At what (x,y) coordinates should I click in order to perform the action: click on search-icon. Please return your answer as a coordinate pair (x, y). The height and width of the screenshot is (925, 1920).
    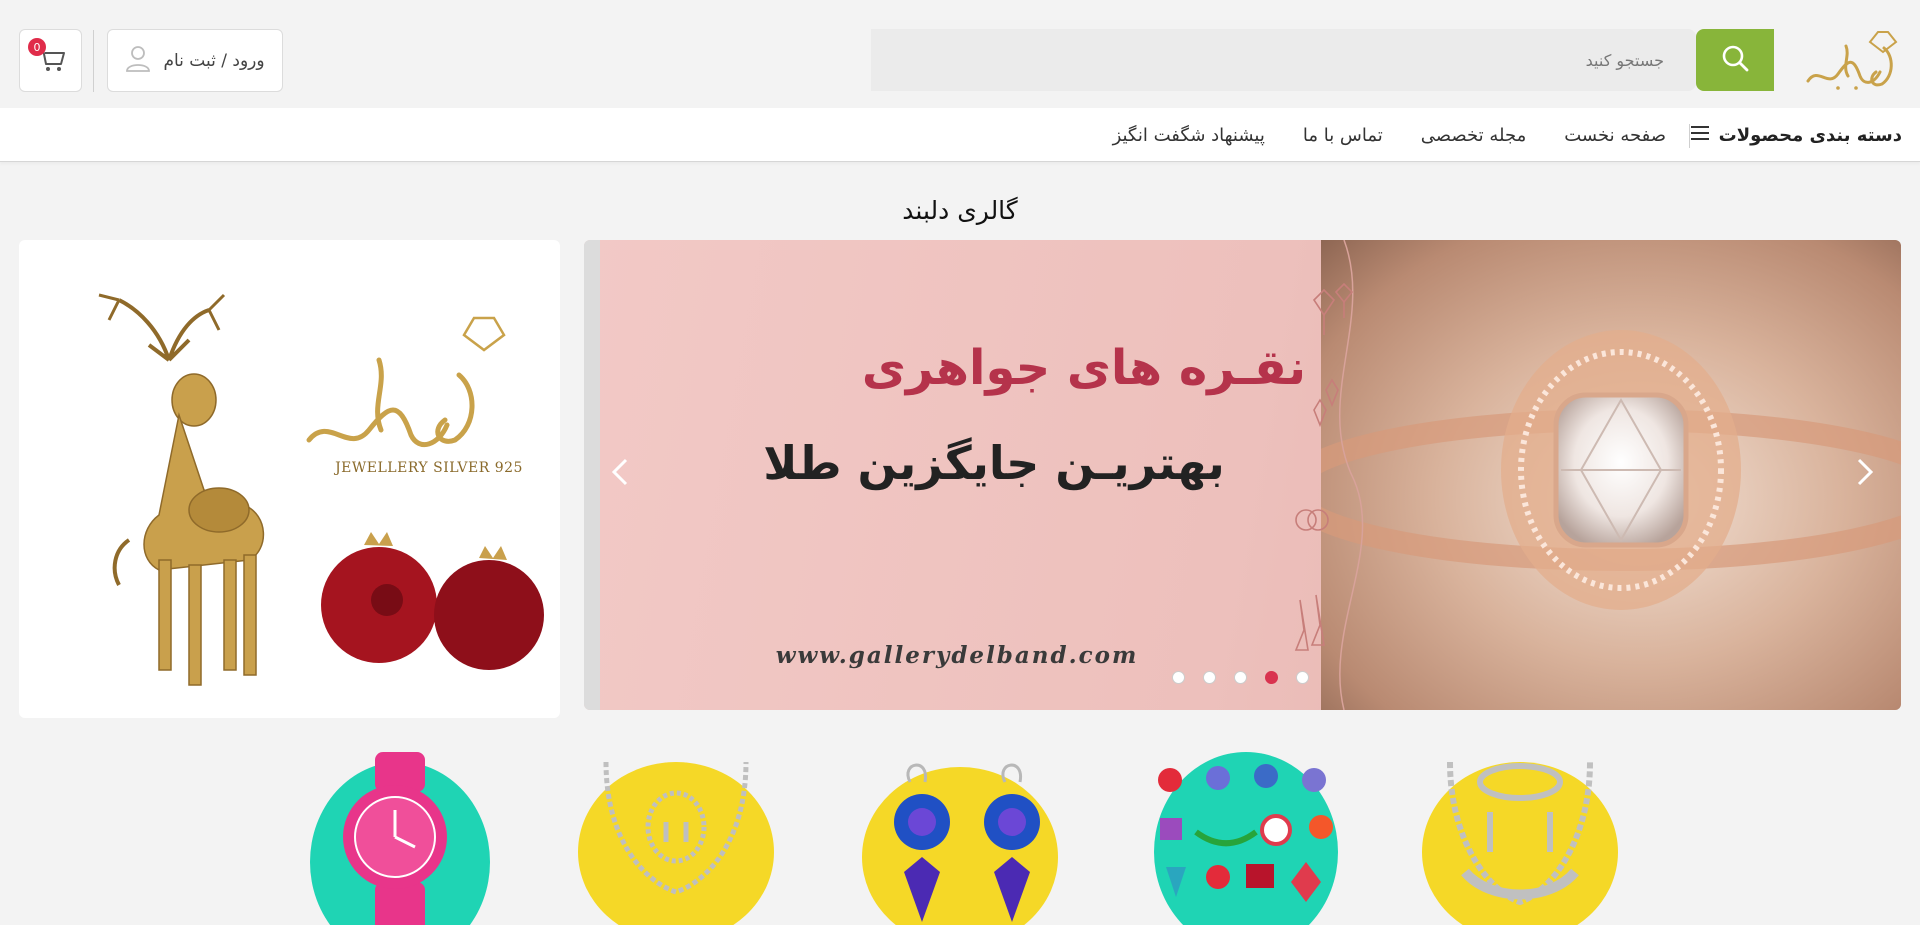
    Looking at the image, I should click on (1735, 60).